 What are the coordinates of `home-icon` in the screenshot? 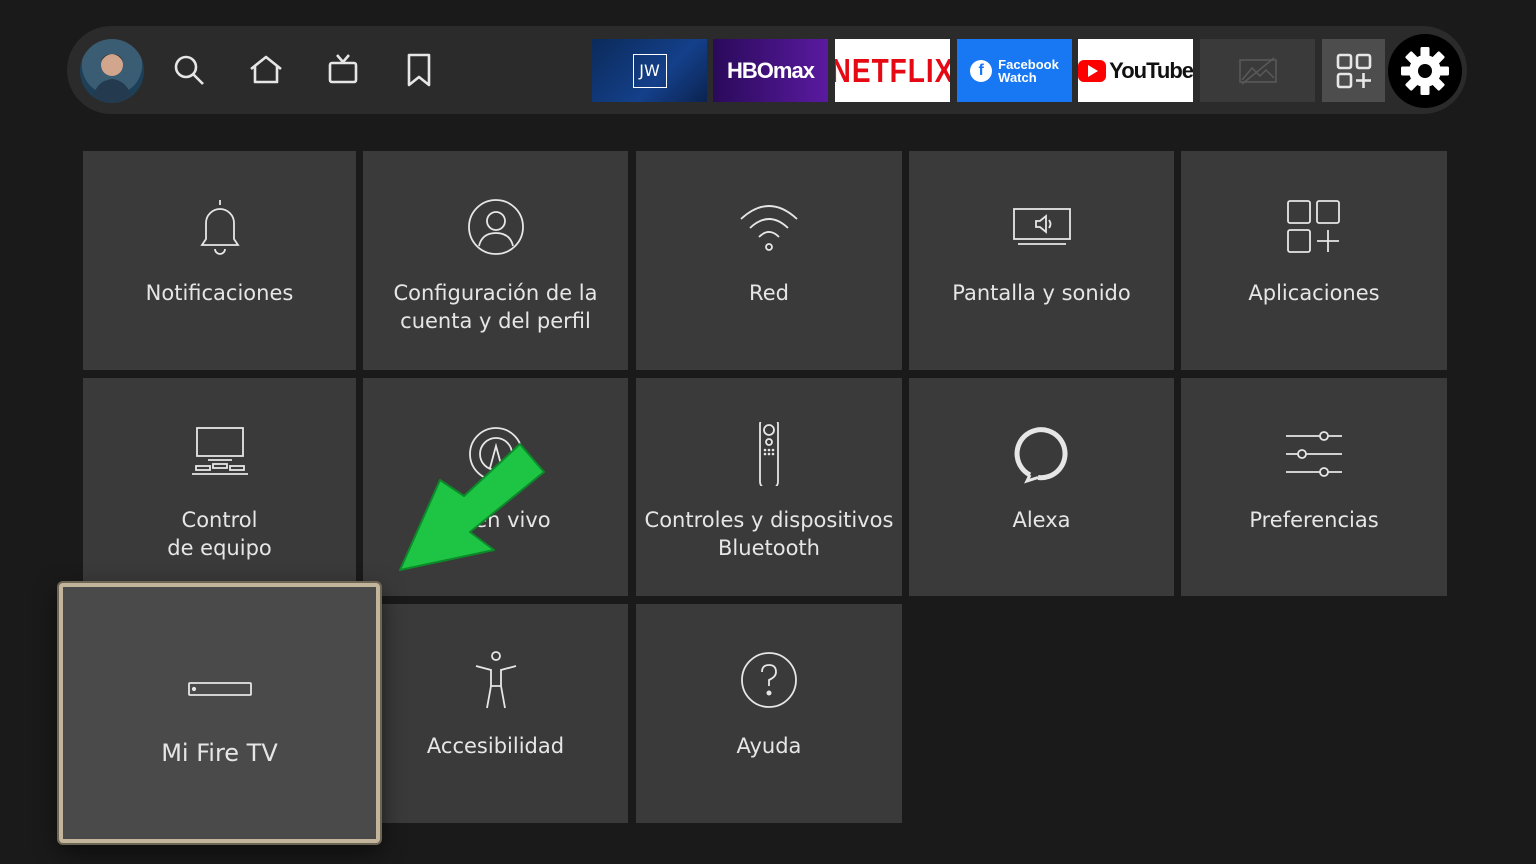 It's located at (266, 70).